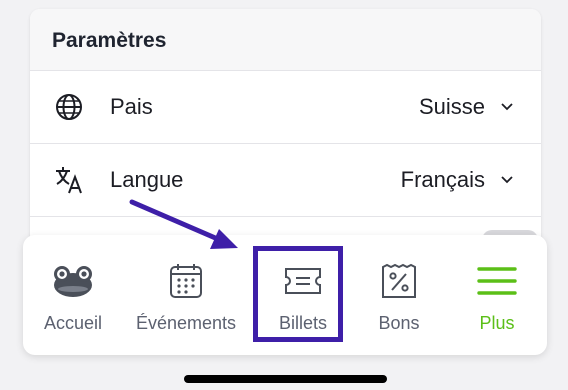  What do you see at coordinates (186, 281) in the screenshot?
I see `calendar-icon` at bounding box center [186, 281].